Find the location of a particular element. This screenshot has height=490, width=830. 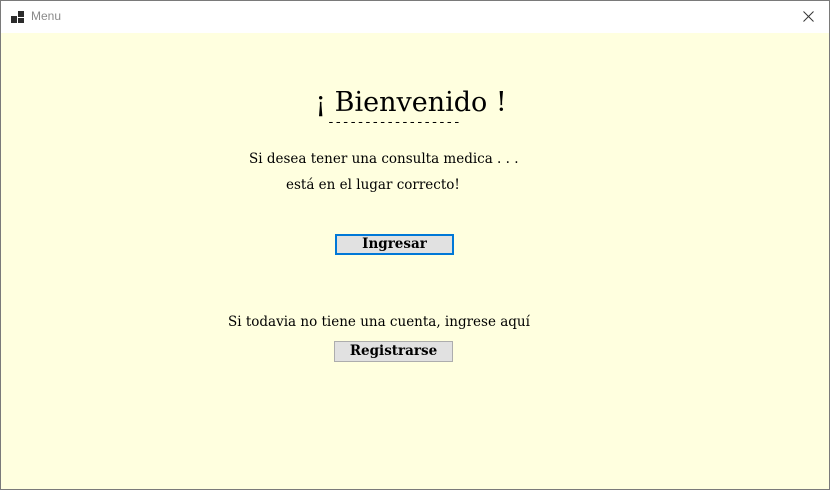

close-icon is located at coordinates (808, 16).